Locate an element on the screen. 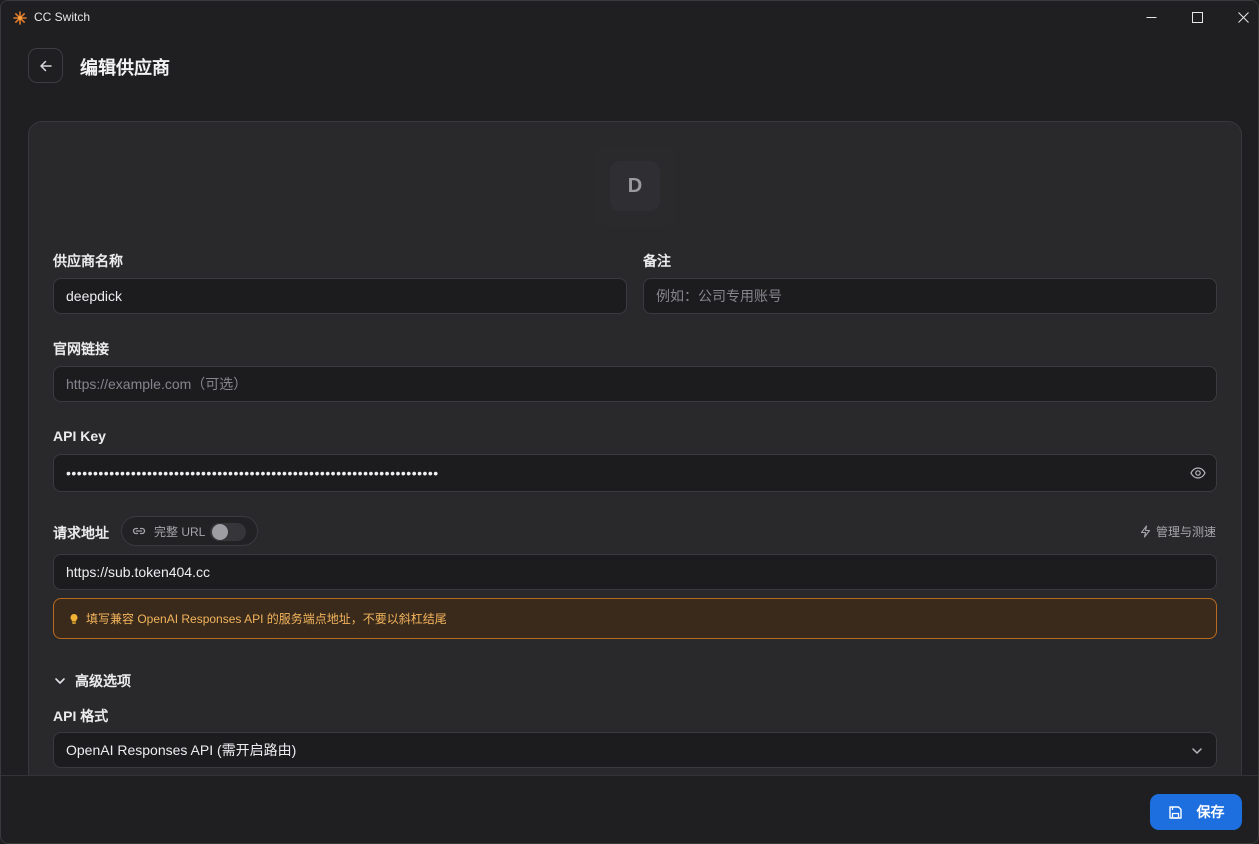 The image size is (1259, 844). title-bar: CC Switch is located at coordinates (629, 17).